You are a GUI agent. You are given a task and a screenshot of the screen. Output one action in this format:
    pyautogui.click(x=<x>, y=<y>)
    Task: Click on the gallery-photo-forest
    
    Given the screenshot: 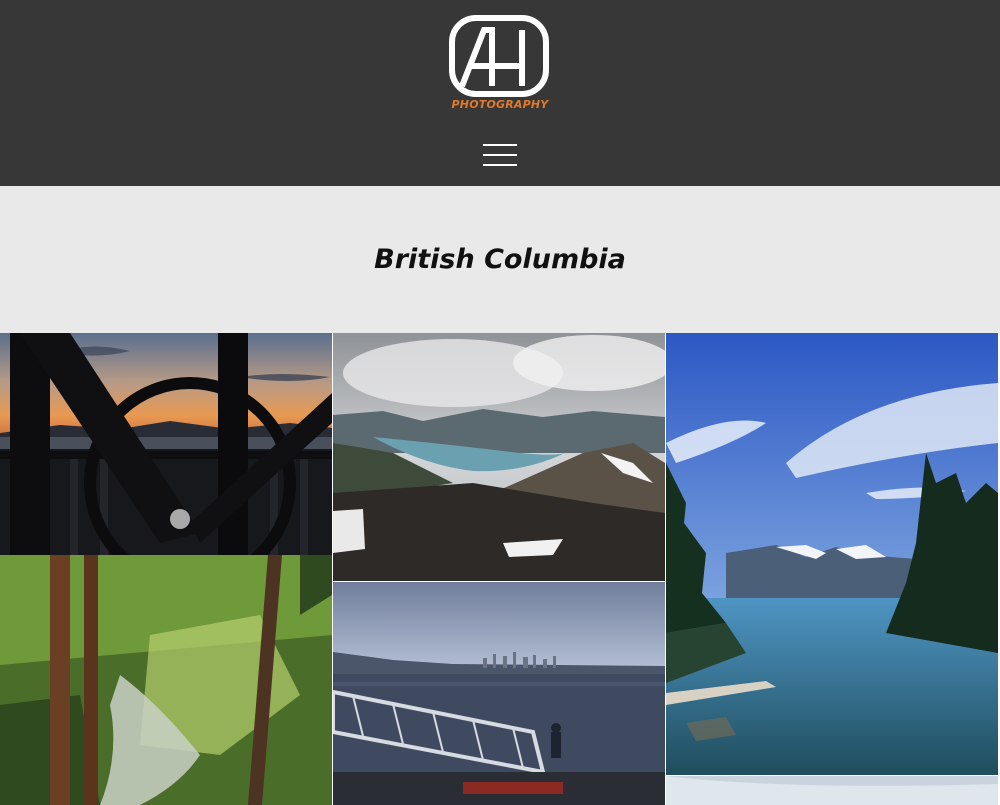 What is the action you would take?
    pyautogui.click(x=166, y=680)
    